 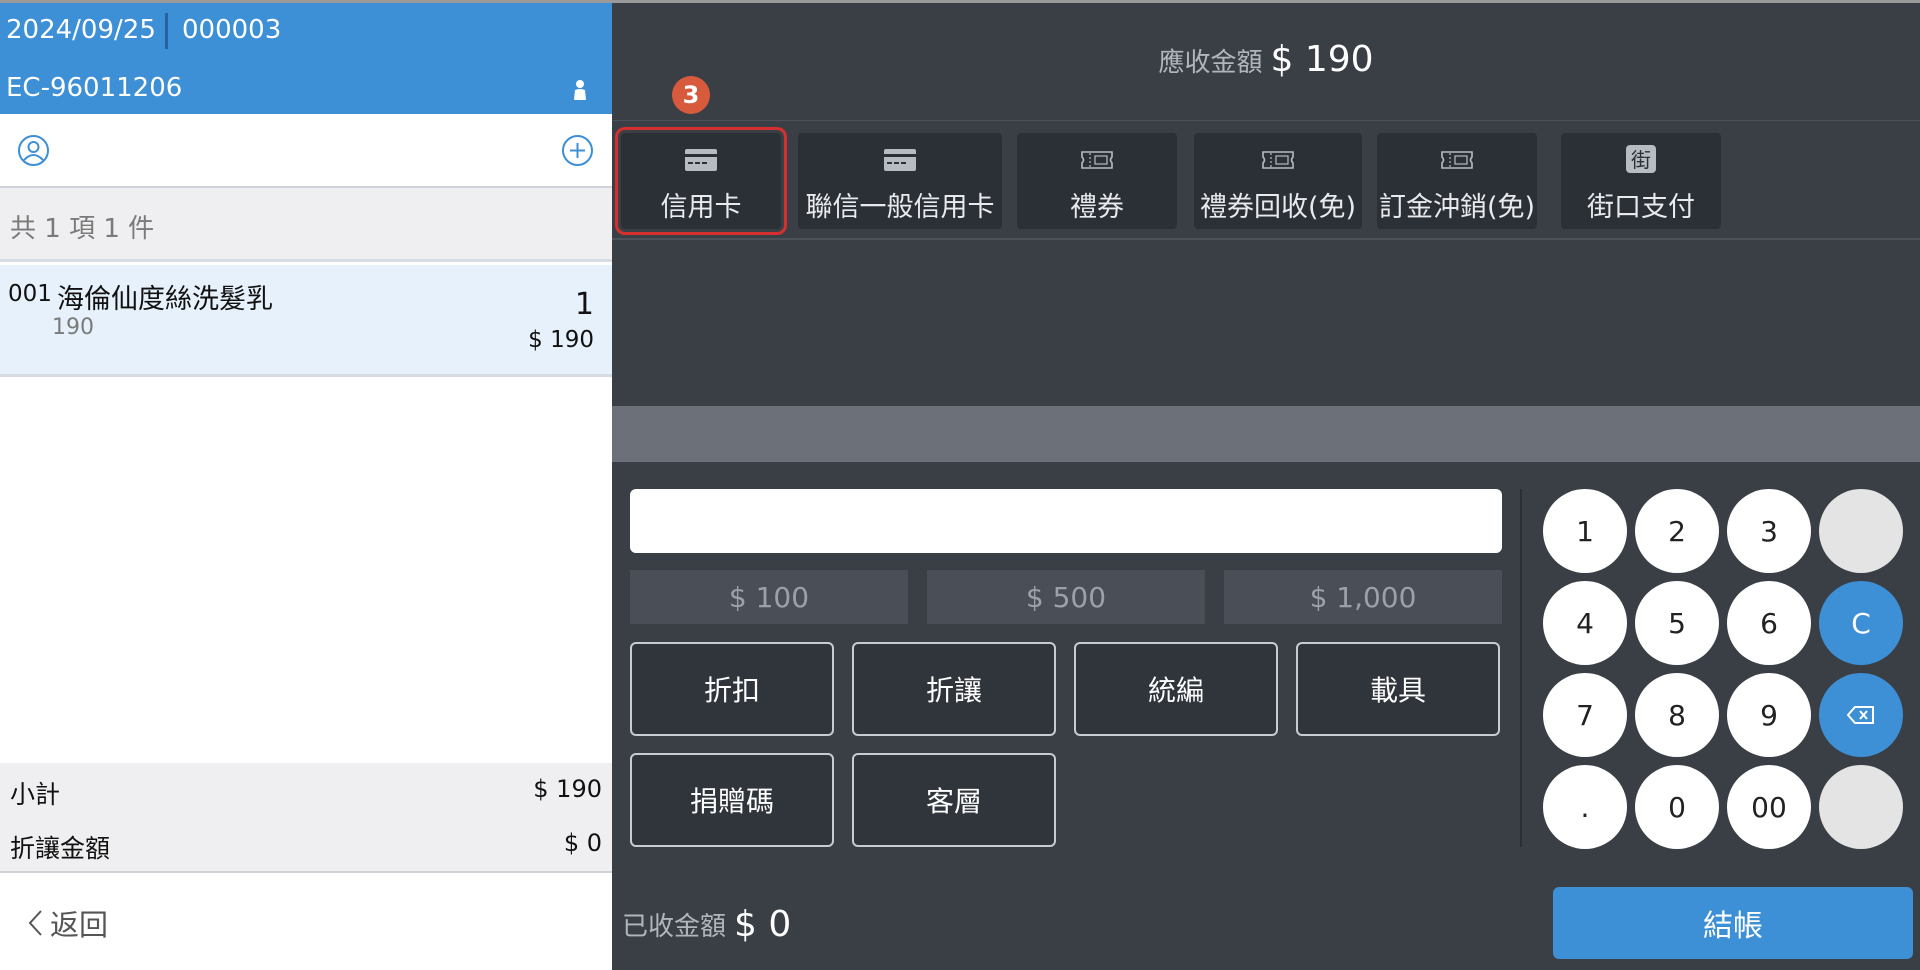 I want to click on svg-text: 街, so click(x=1641, y=160).